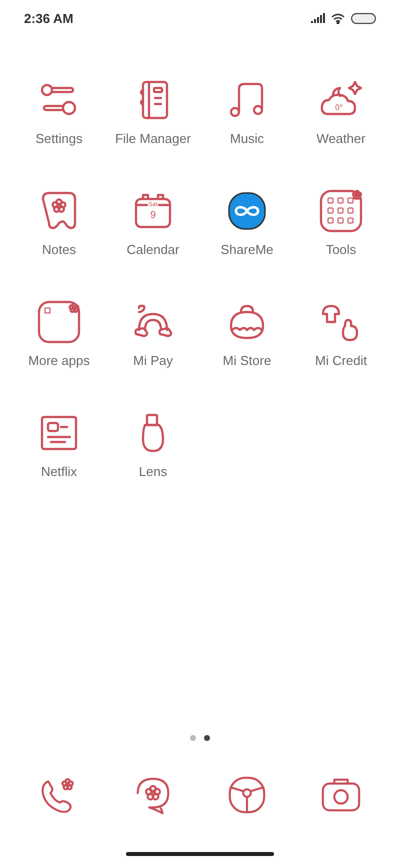  Describe the element at coordinates (341, 223) in the screenshot. I see `app-shortcut: Tools` at that location.